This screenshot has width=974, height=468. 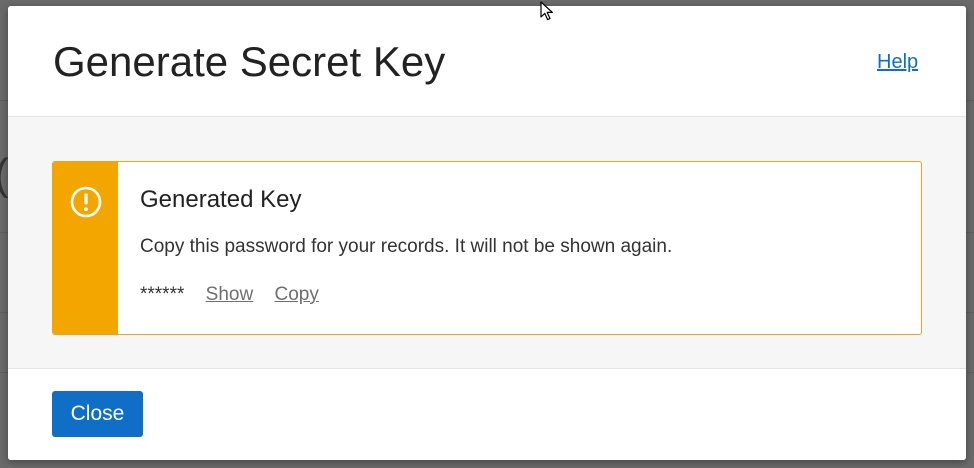 What do you see at coordinates (85, 248) in the screenshot?
I see `alert-accent-strip` at bounding box center [85, 248].